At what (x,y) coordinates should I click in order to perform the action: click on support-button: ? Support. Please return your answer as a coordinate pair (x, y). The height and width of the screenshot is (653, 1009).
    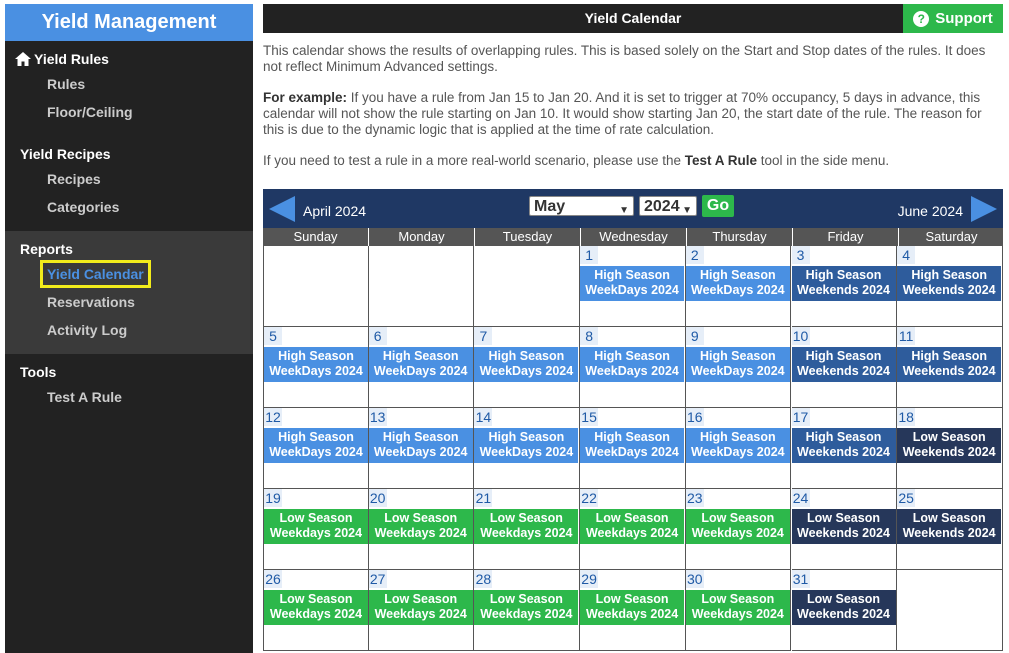
    Looking at the image, I should click on (953, 18).